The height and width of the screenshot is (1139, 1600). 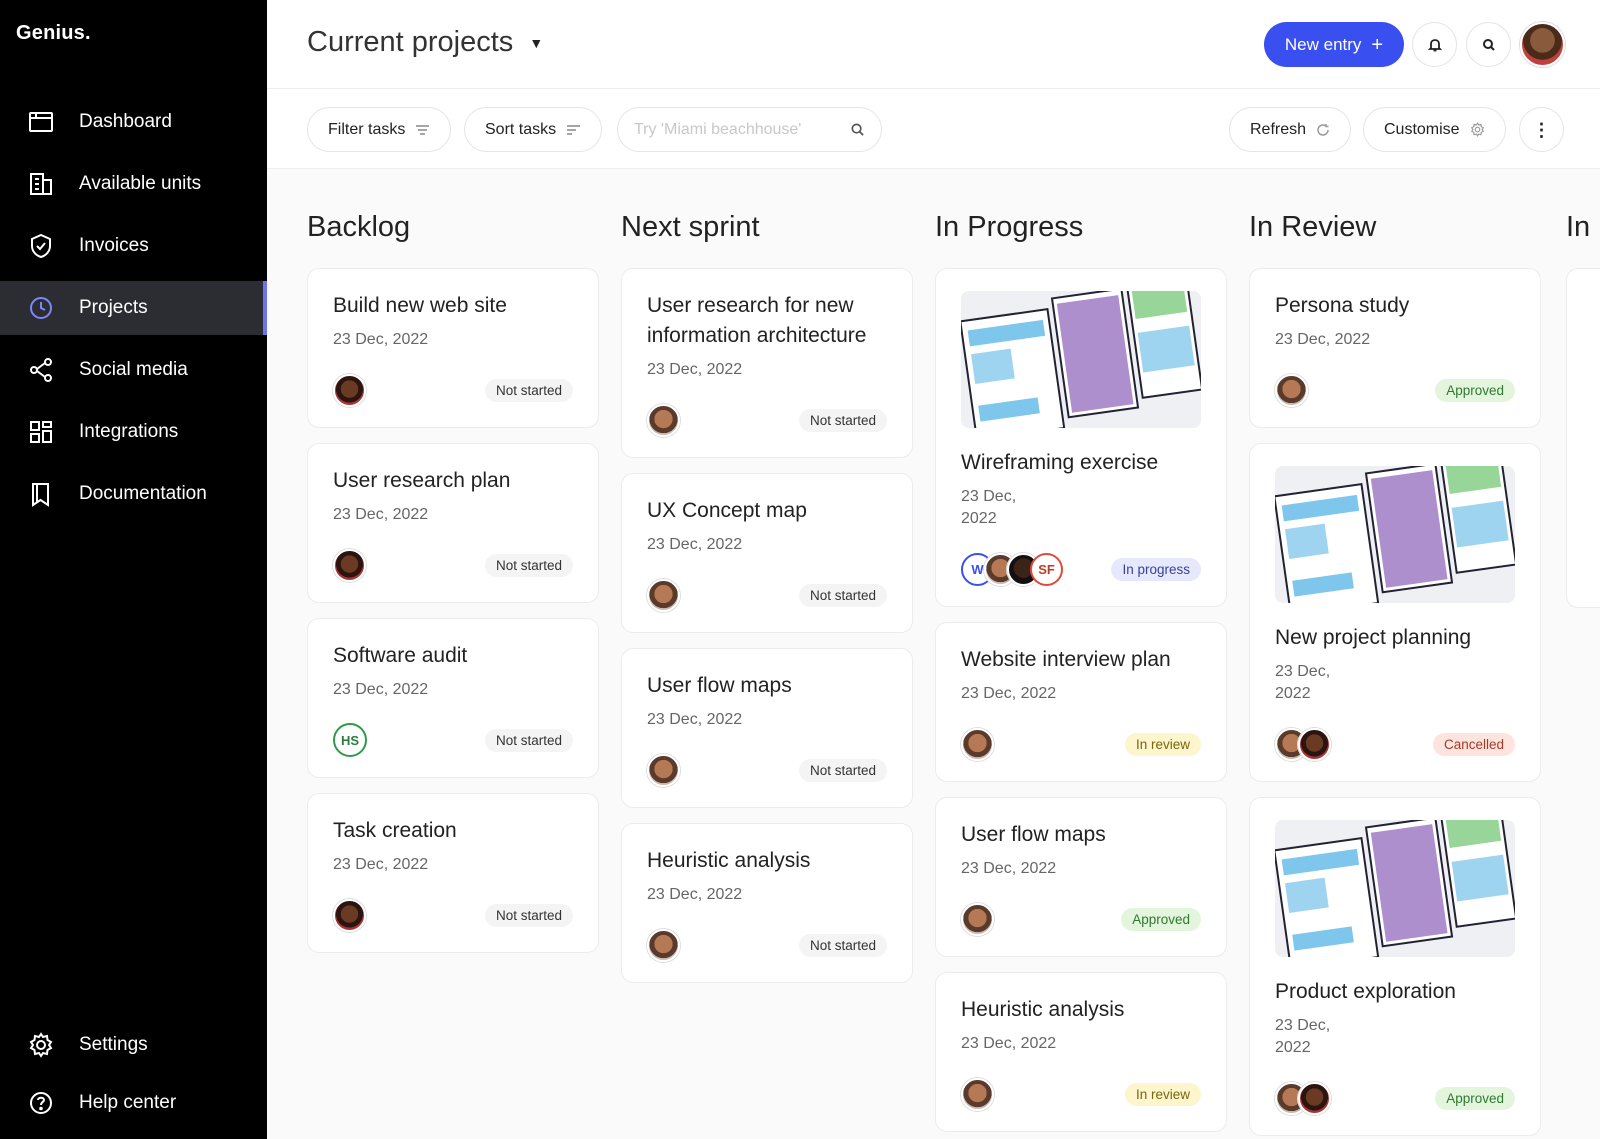 I want to click on sort-tasks-label: Sort tasks, so click(x=521, y=129).